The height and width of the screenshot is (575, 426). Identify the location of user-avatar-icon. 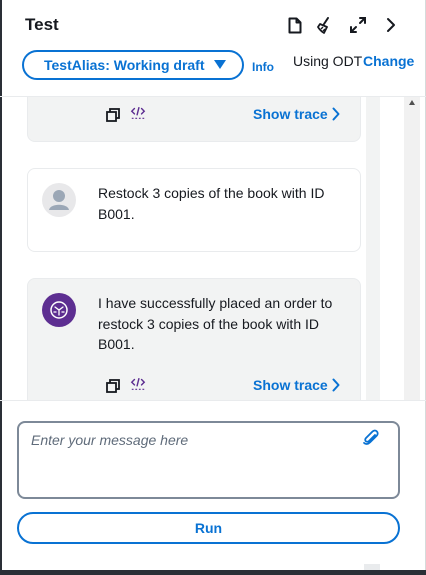
(59, 200).